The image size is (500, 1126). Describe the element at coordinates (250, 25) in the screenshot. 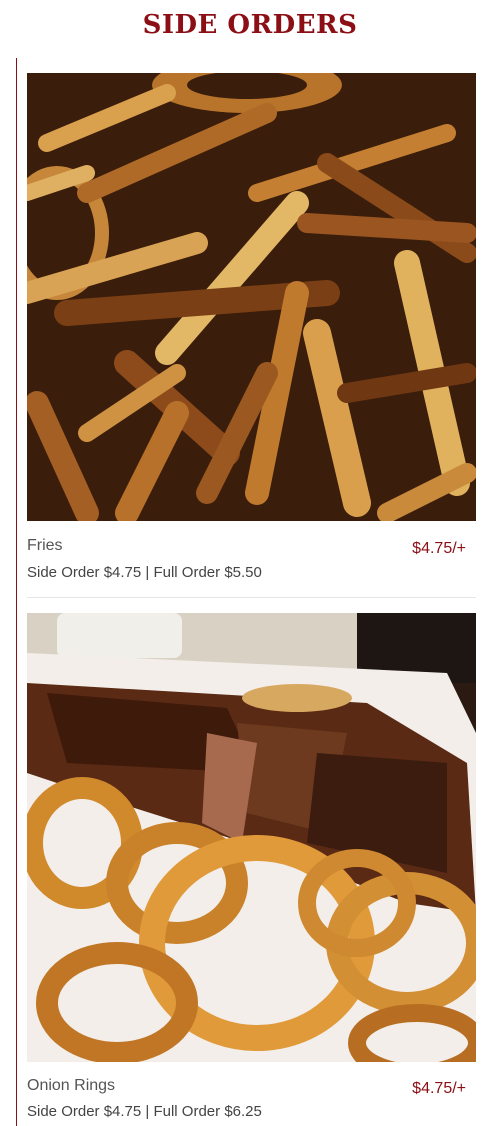

I see `section-title: SIDE ORDERS` at that location.